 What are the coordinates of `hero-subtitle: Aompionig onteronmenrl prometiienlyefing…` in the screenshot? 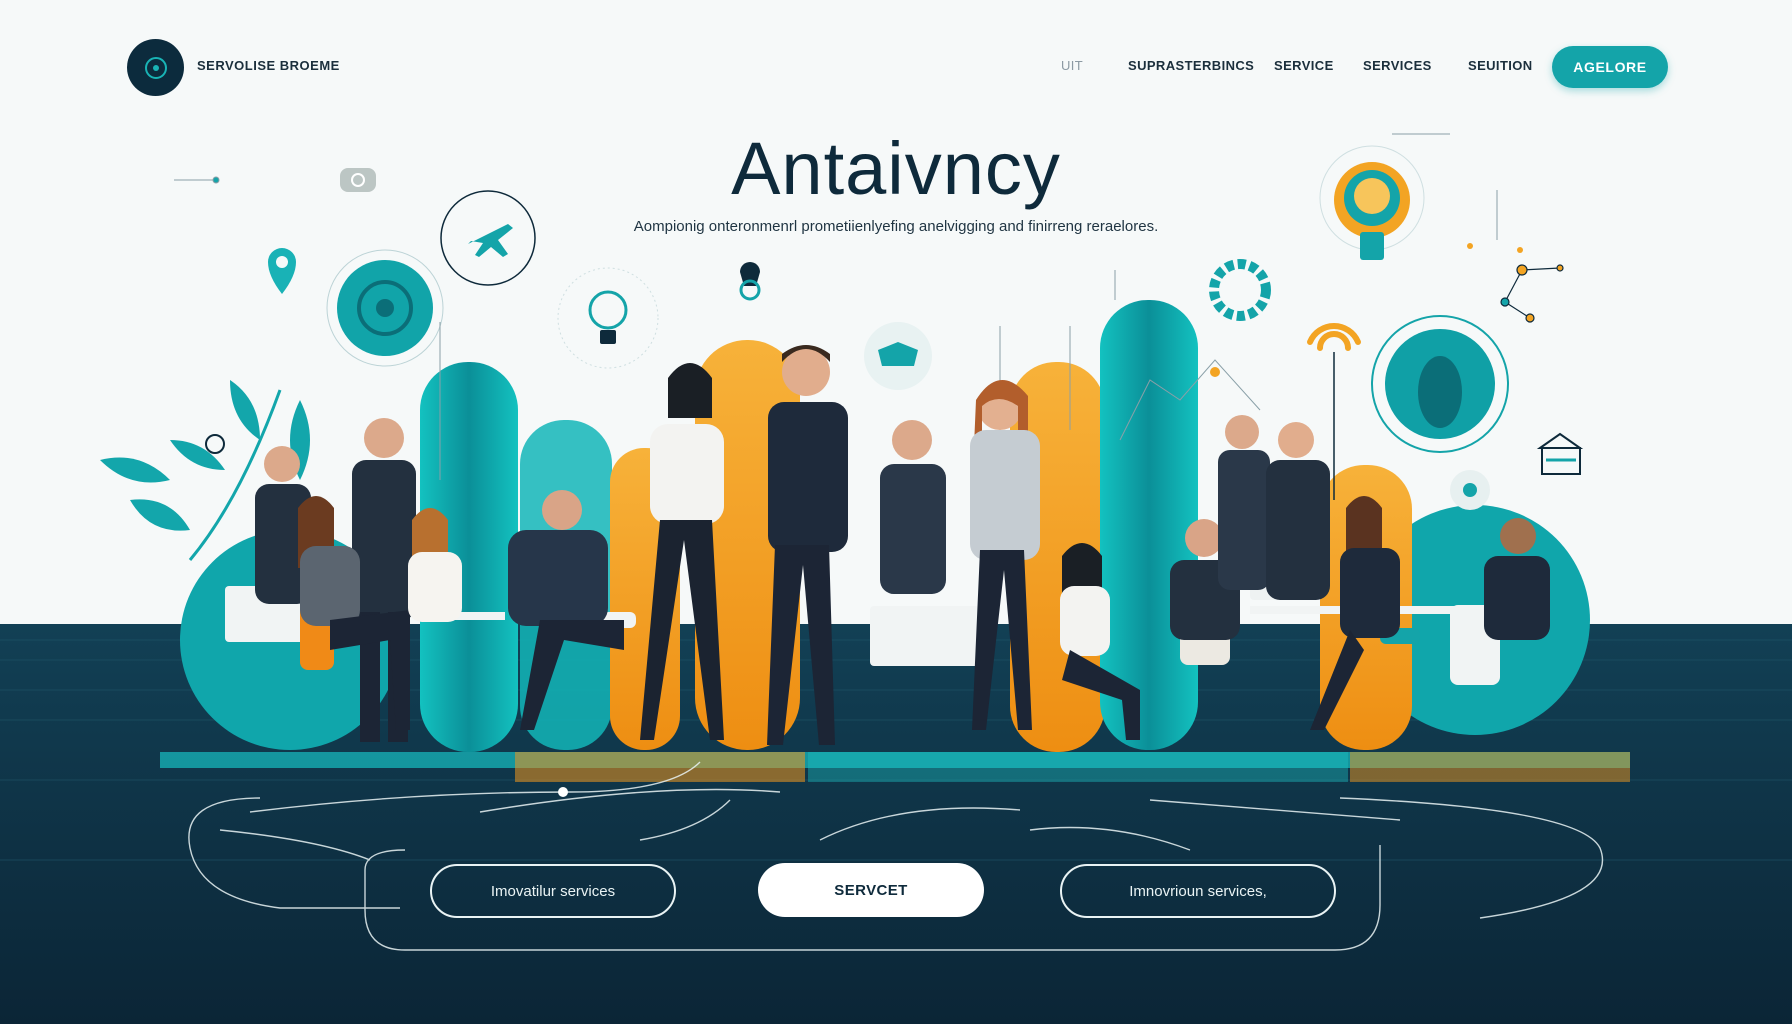 It's located at (896, 226).